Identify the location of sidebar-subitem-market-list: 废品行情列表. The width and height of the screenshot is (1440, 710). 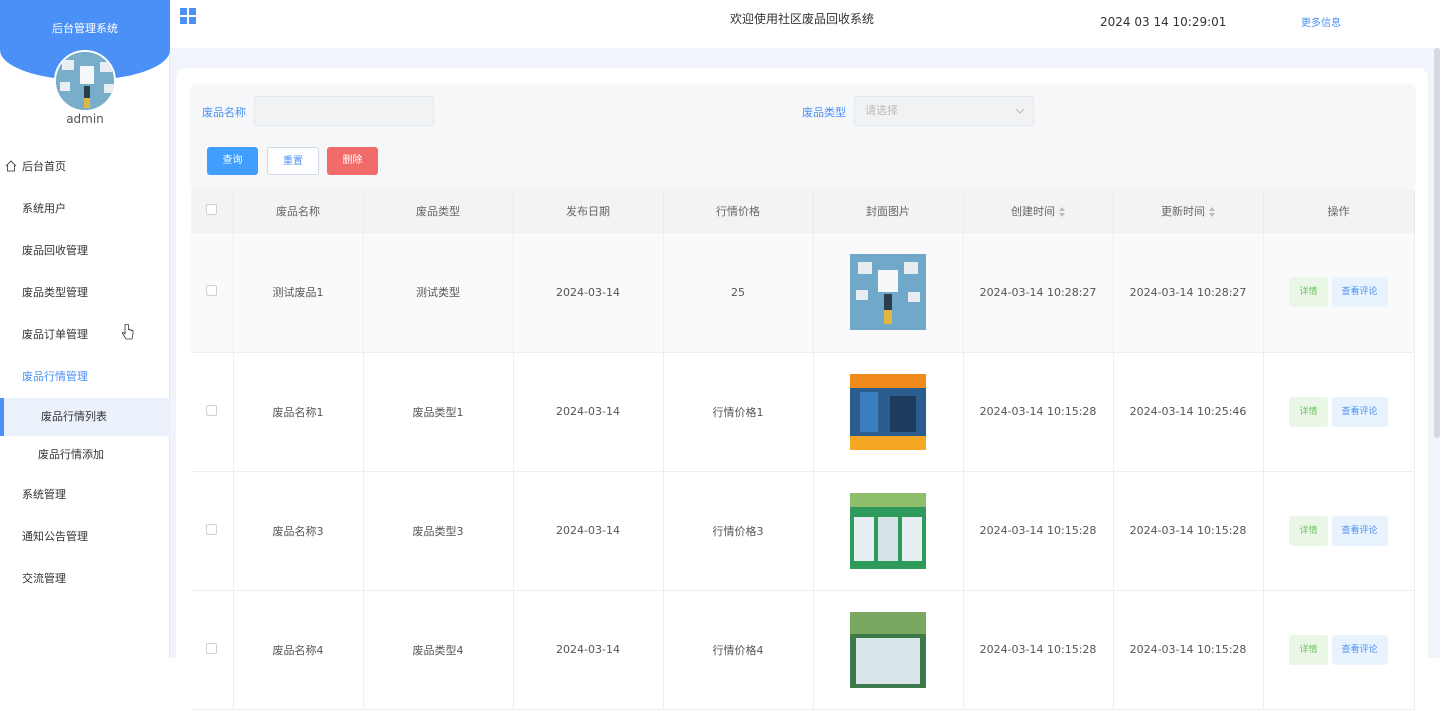
(85, 417).